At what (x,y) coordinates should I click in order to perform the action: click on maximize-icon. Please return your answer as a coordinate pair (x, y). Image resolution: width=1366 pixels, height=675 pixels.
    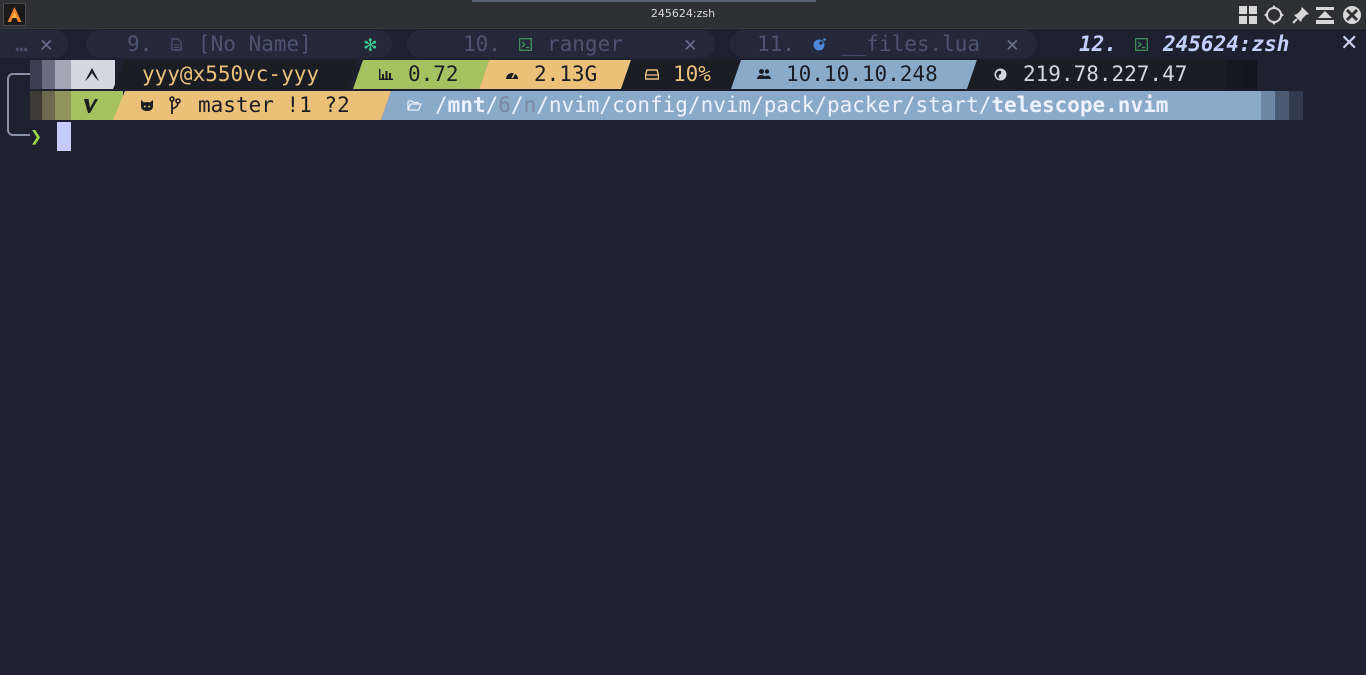
    Looking at the image, I should click on (1325, 15).